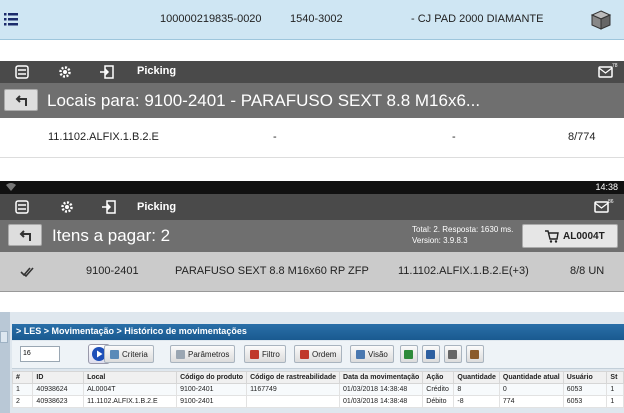  Describe the element at coordinates (58, 377) in the screenshot. I see `col-header: ID` at that location.